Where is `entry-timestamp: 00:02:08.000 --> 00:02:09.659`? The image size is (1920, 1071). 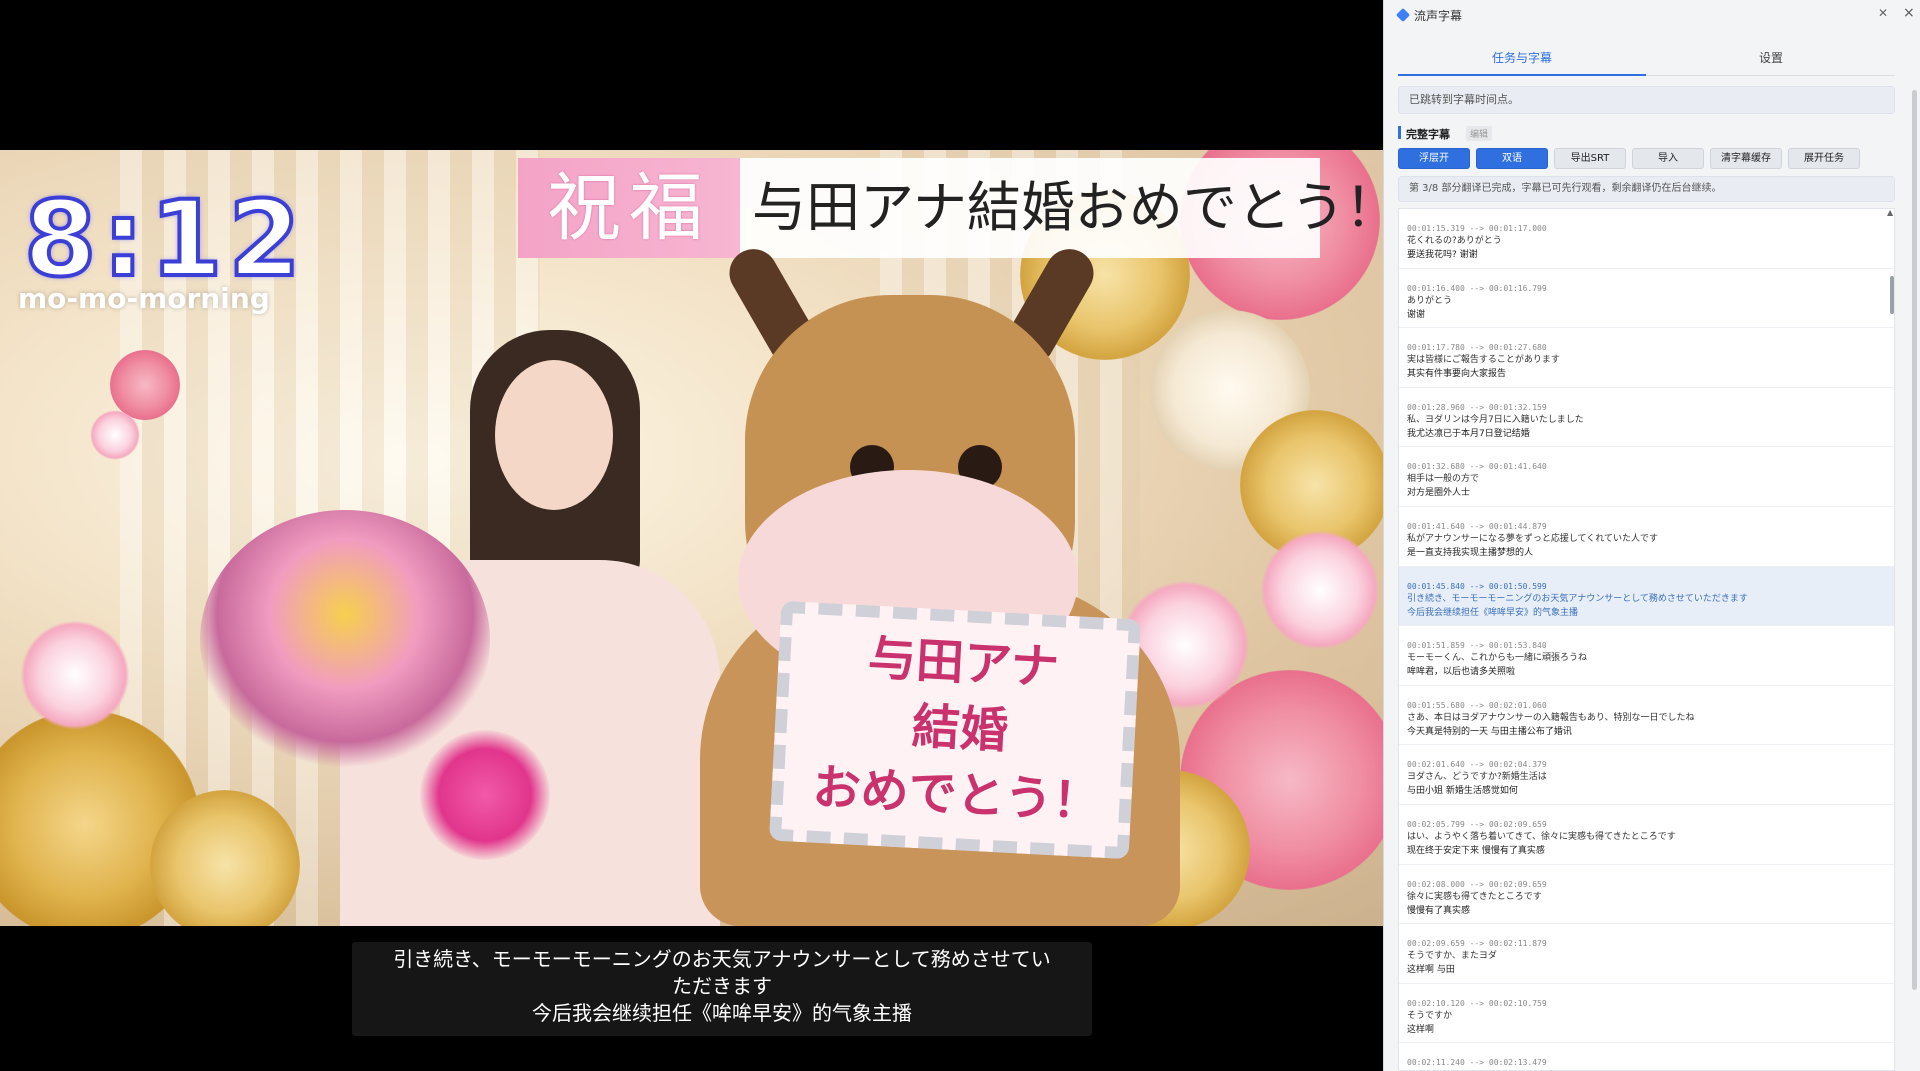 entry-timestamp: 00:02:08.000 --> 00:02:09.659 is located at coordinates (1477, 884).